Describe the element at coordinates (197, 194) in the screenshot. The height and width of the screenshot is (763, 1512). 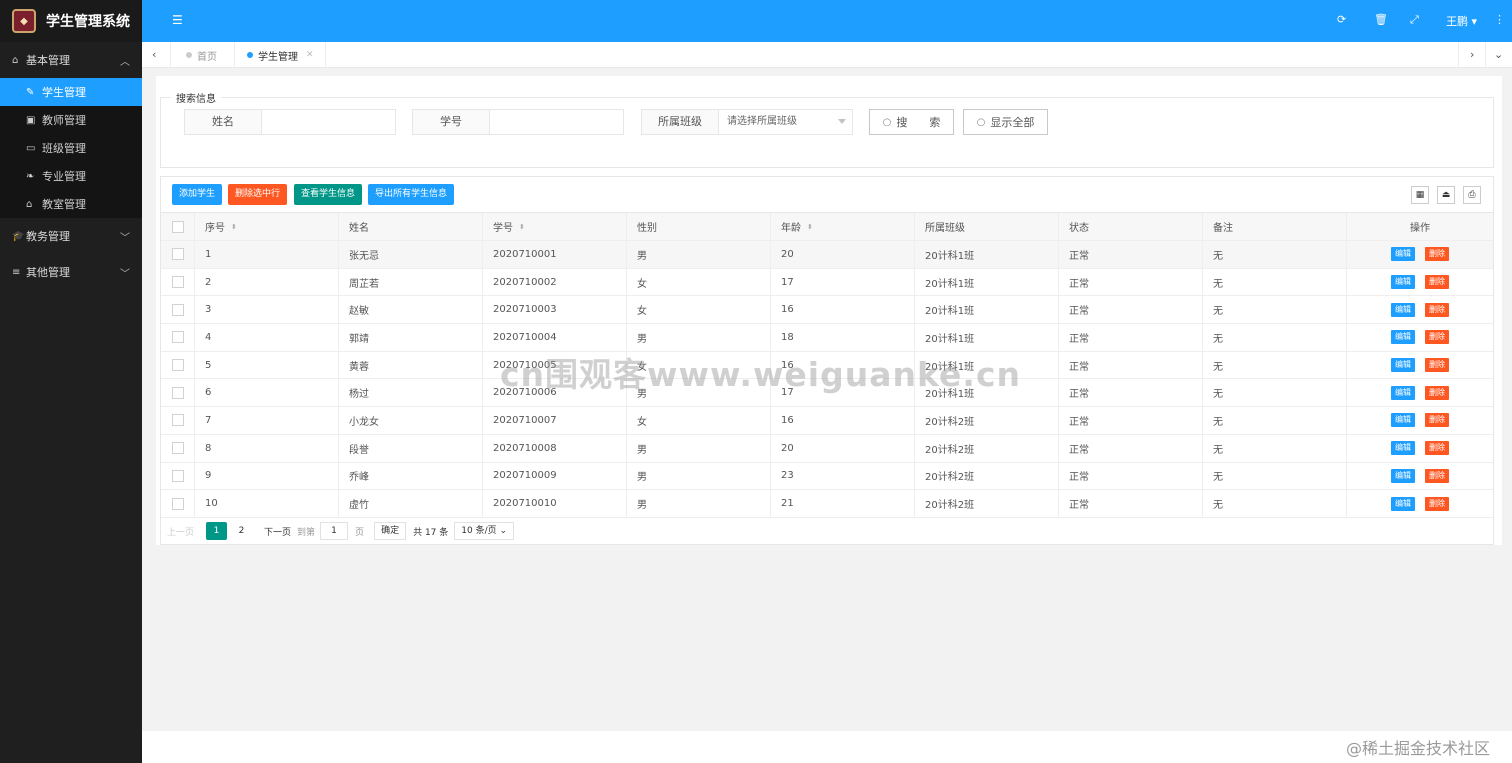
I see `add-student-button: 添加学生` at that location.